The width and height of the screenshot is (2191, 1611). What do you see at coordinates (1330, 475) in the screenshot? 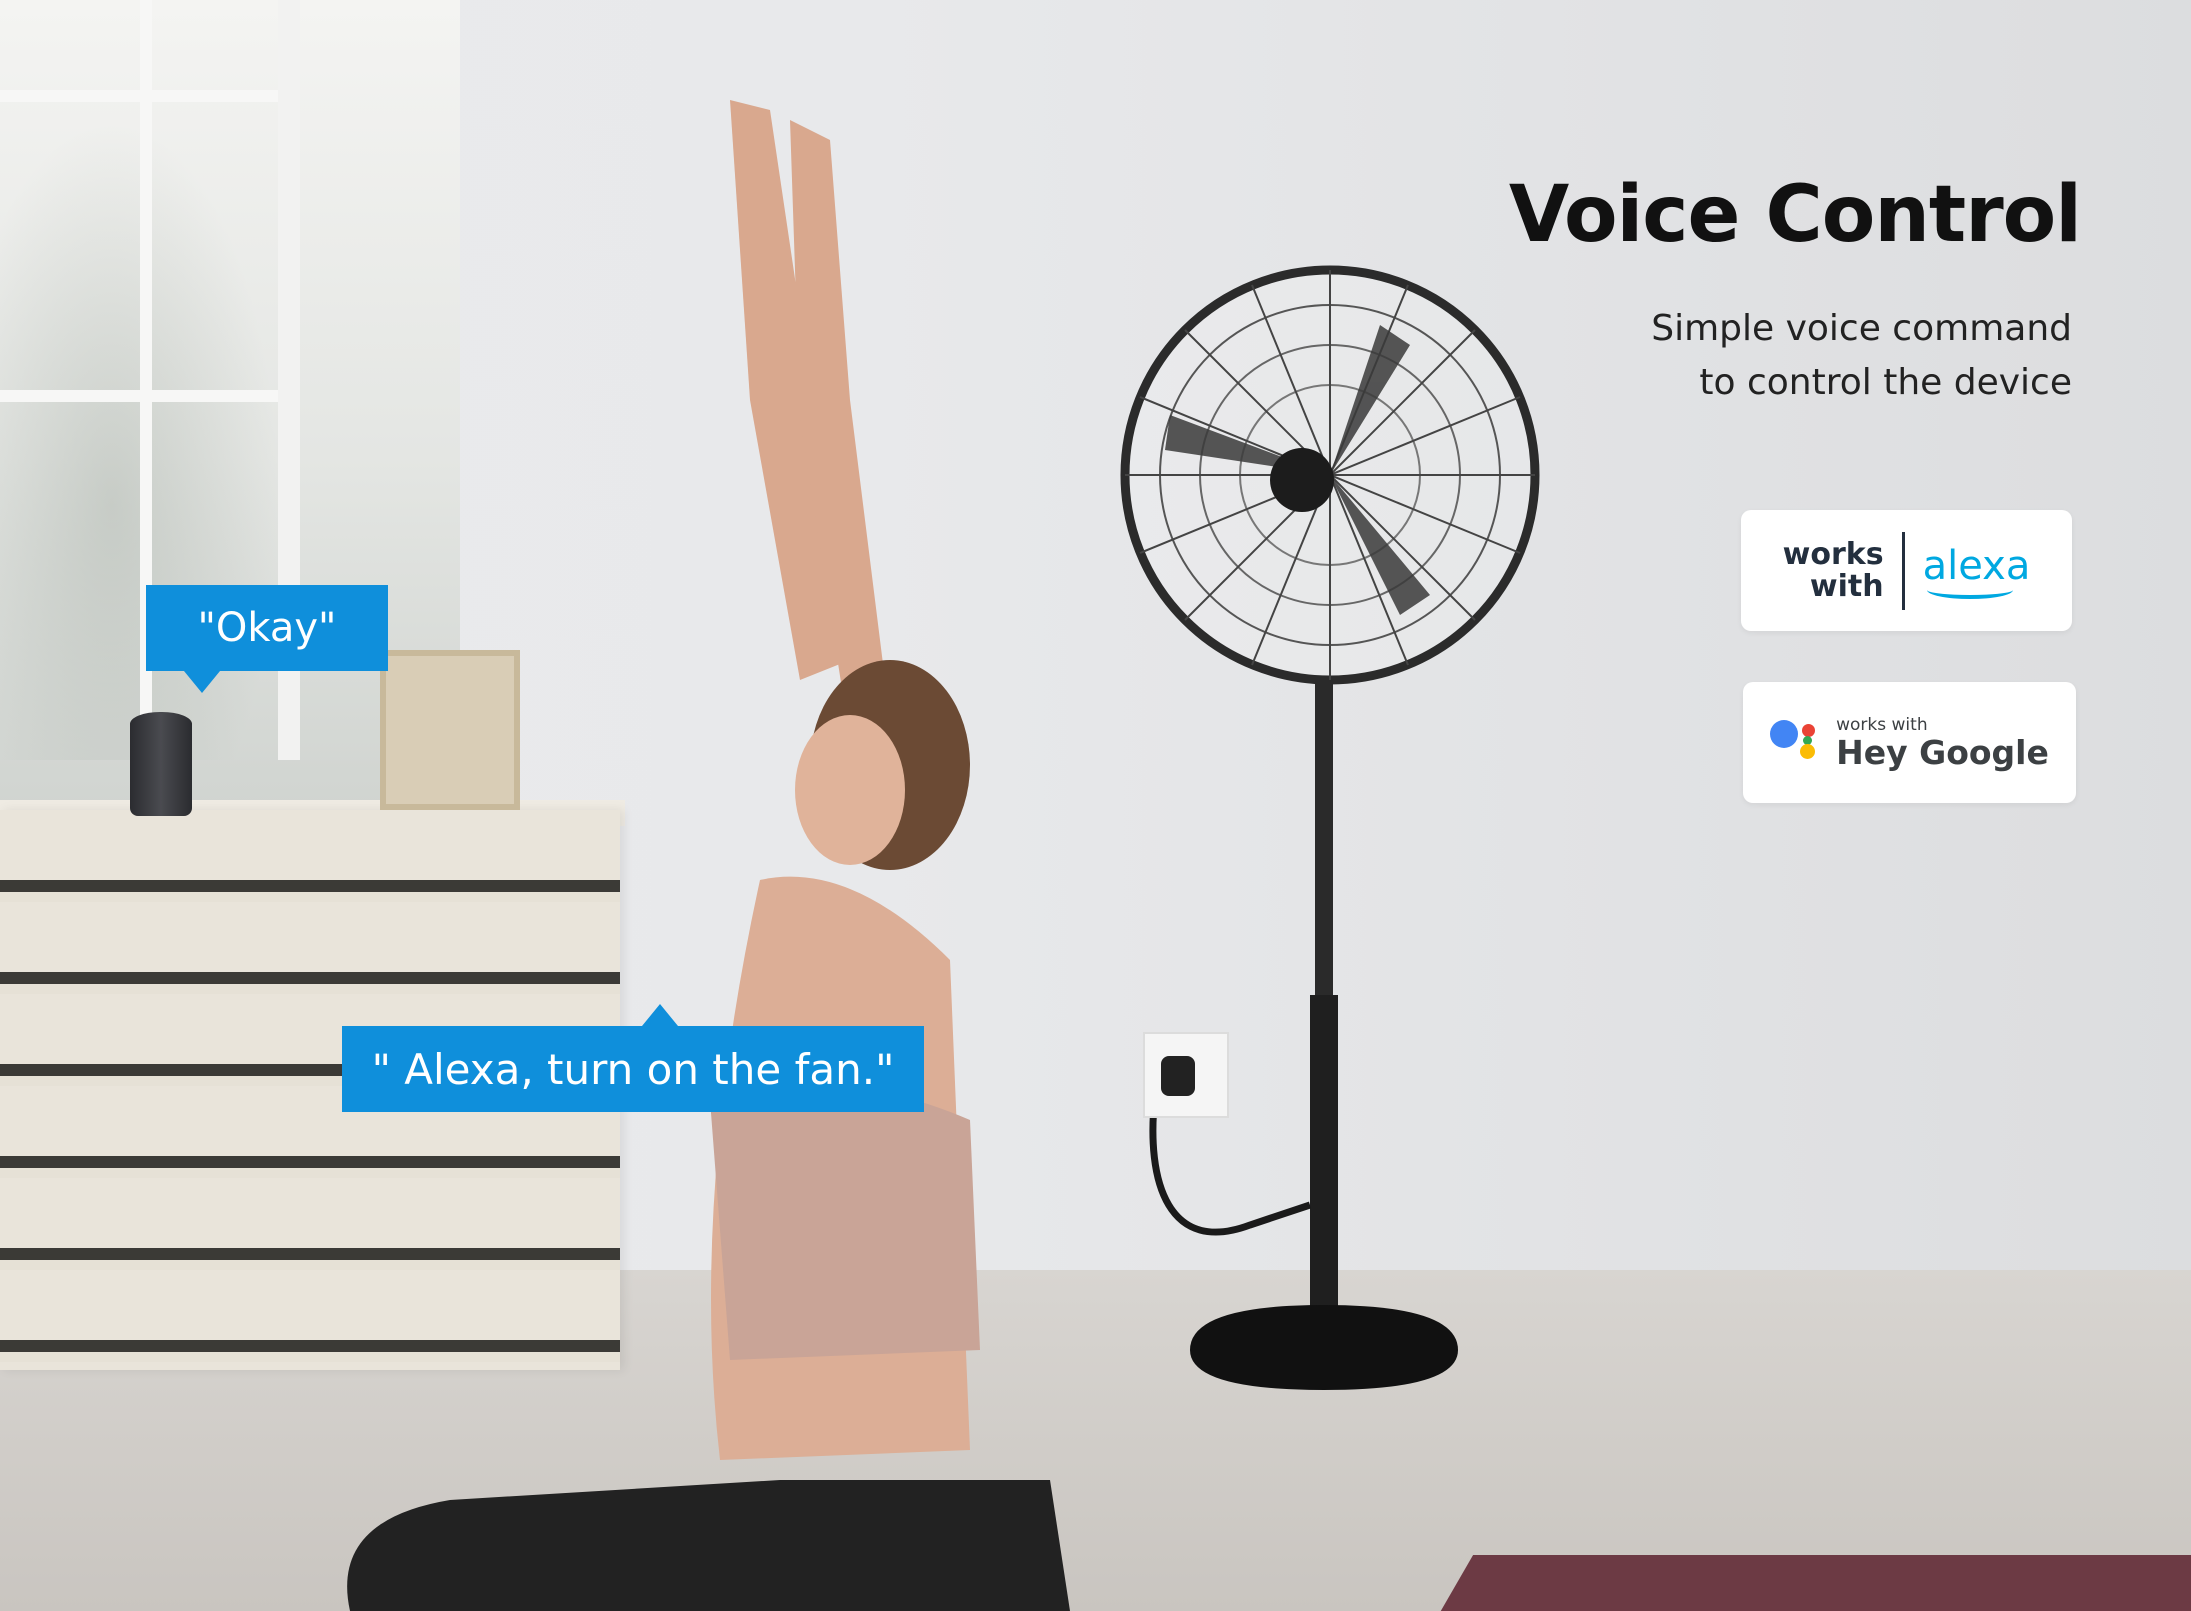
I see `fan-head` at bounding box center [1330, 475].